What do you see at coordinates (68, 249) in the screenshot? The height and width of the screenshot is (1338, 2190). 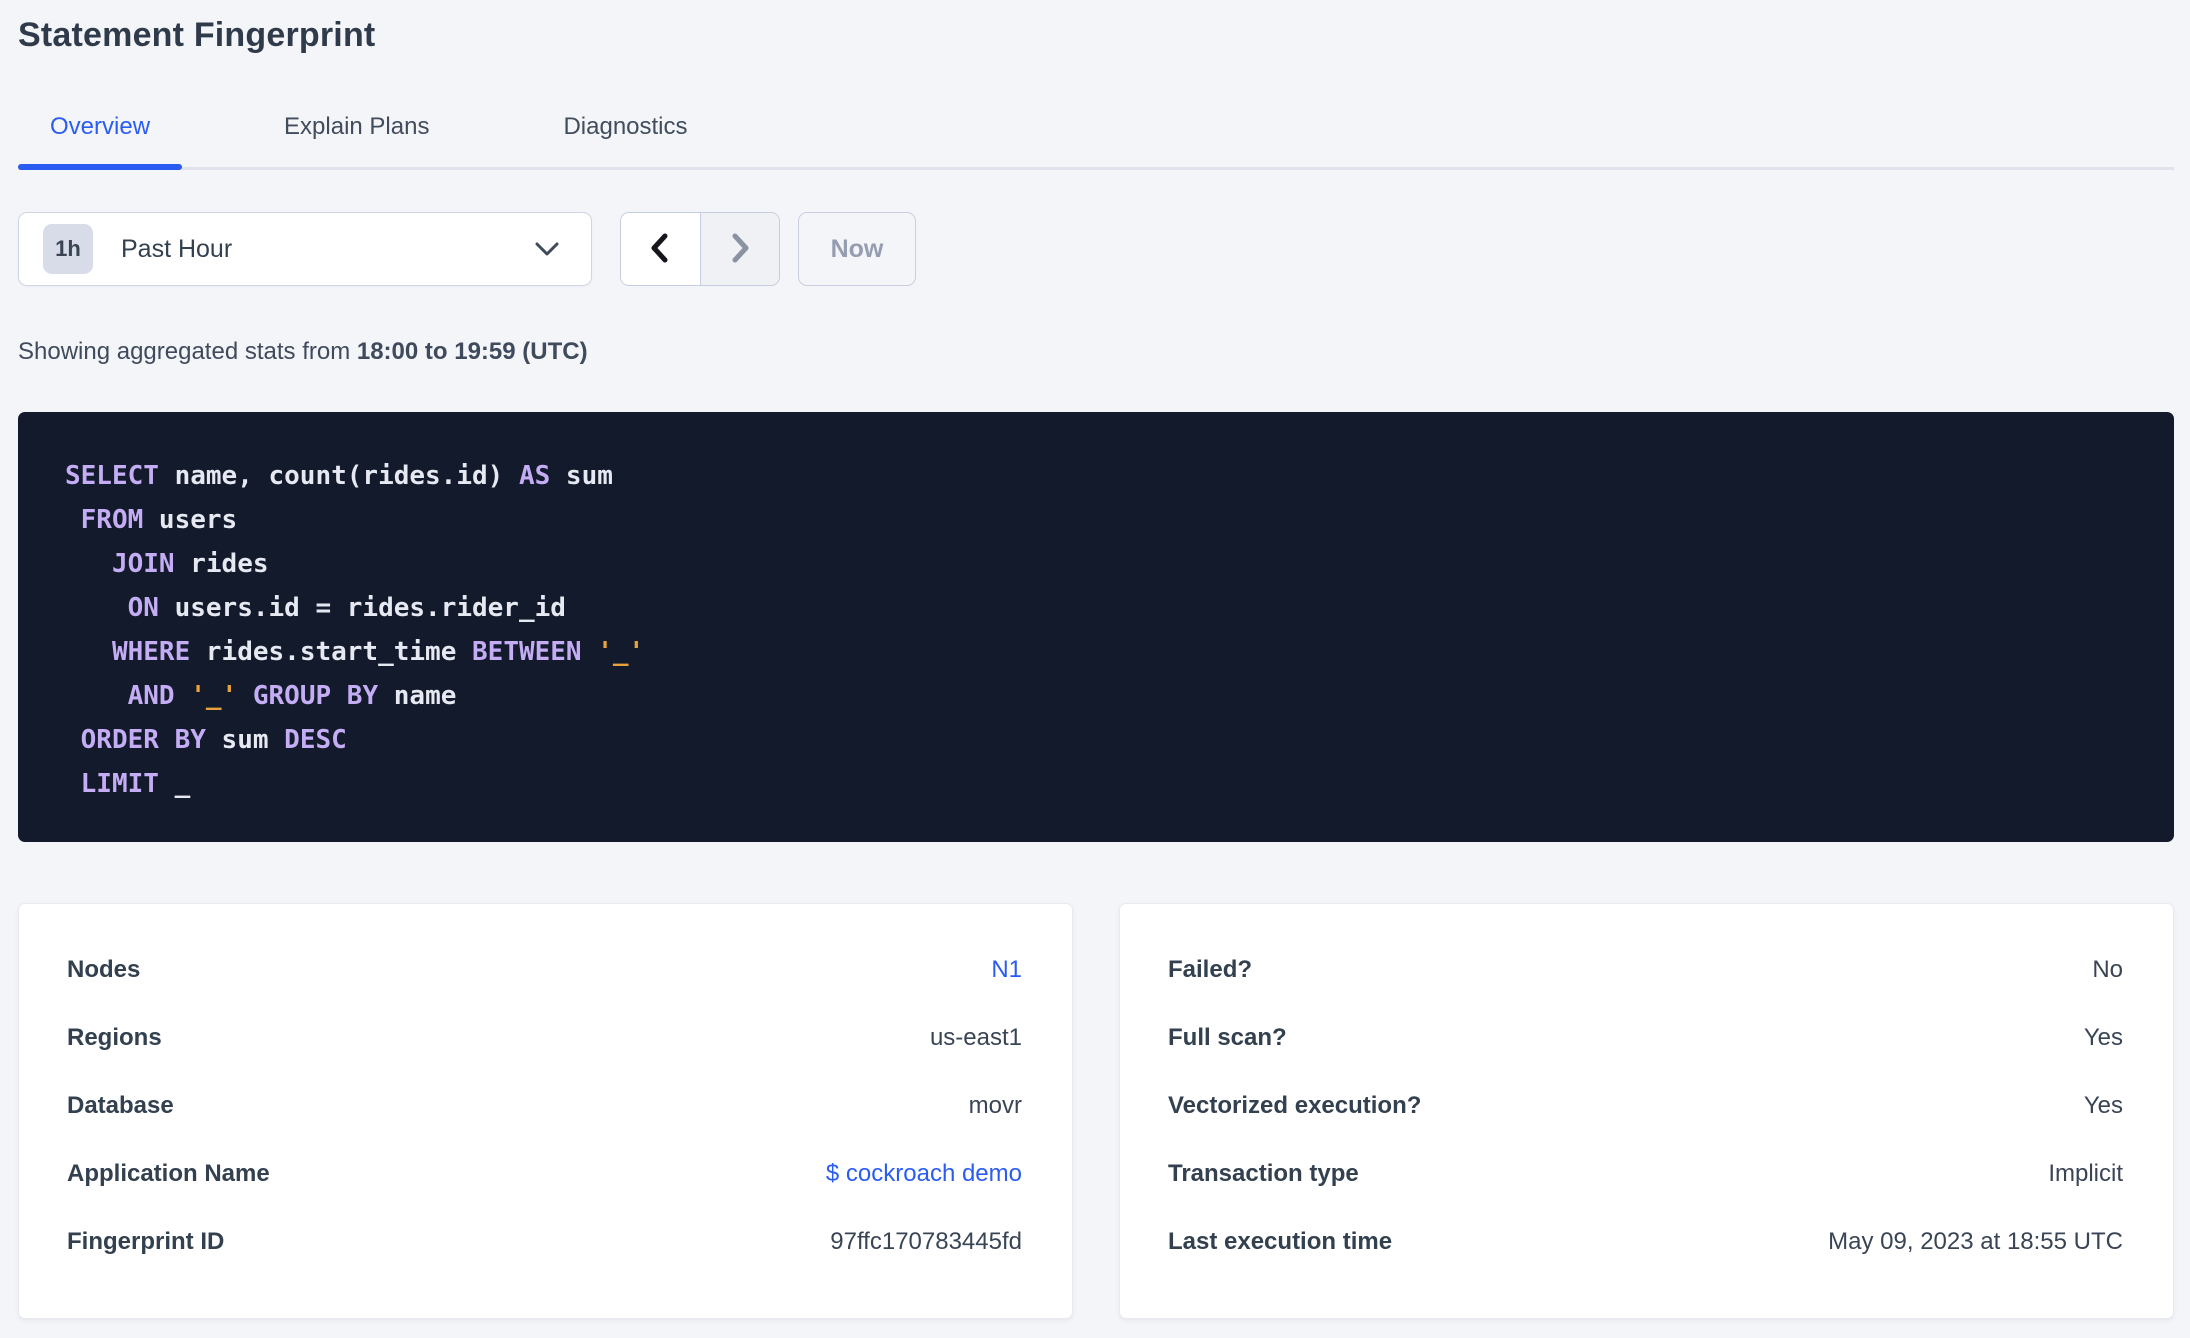 I see `time-range-badge: 1h` at bounding box center [68, 249].